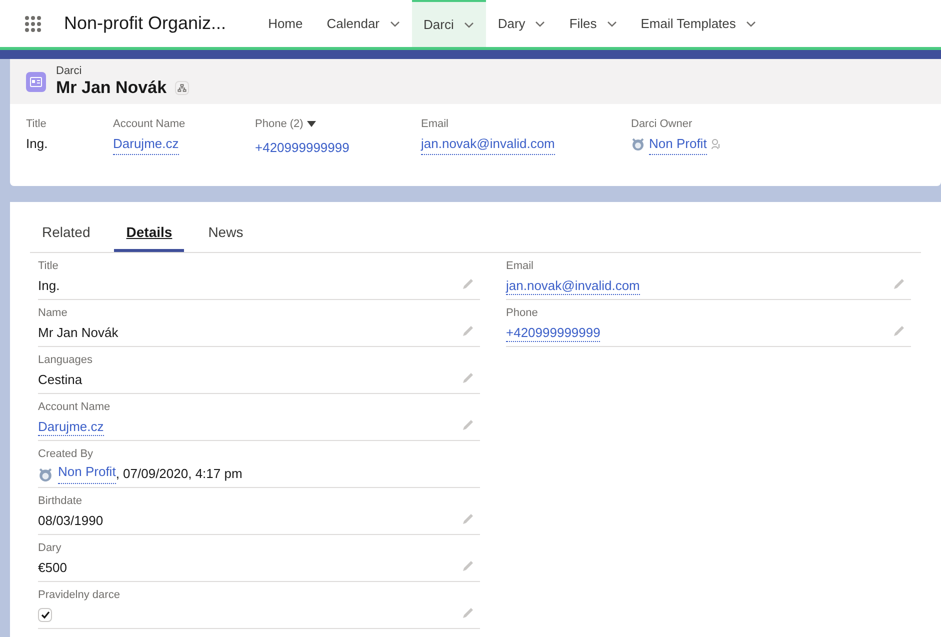 The height and width of the screenshot is (637, 941). I want to click on hierarchy-icon, so click(181, 87).